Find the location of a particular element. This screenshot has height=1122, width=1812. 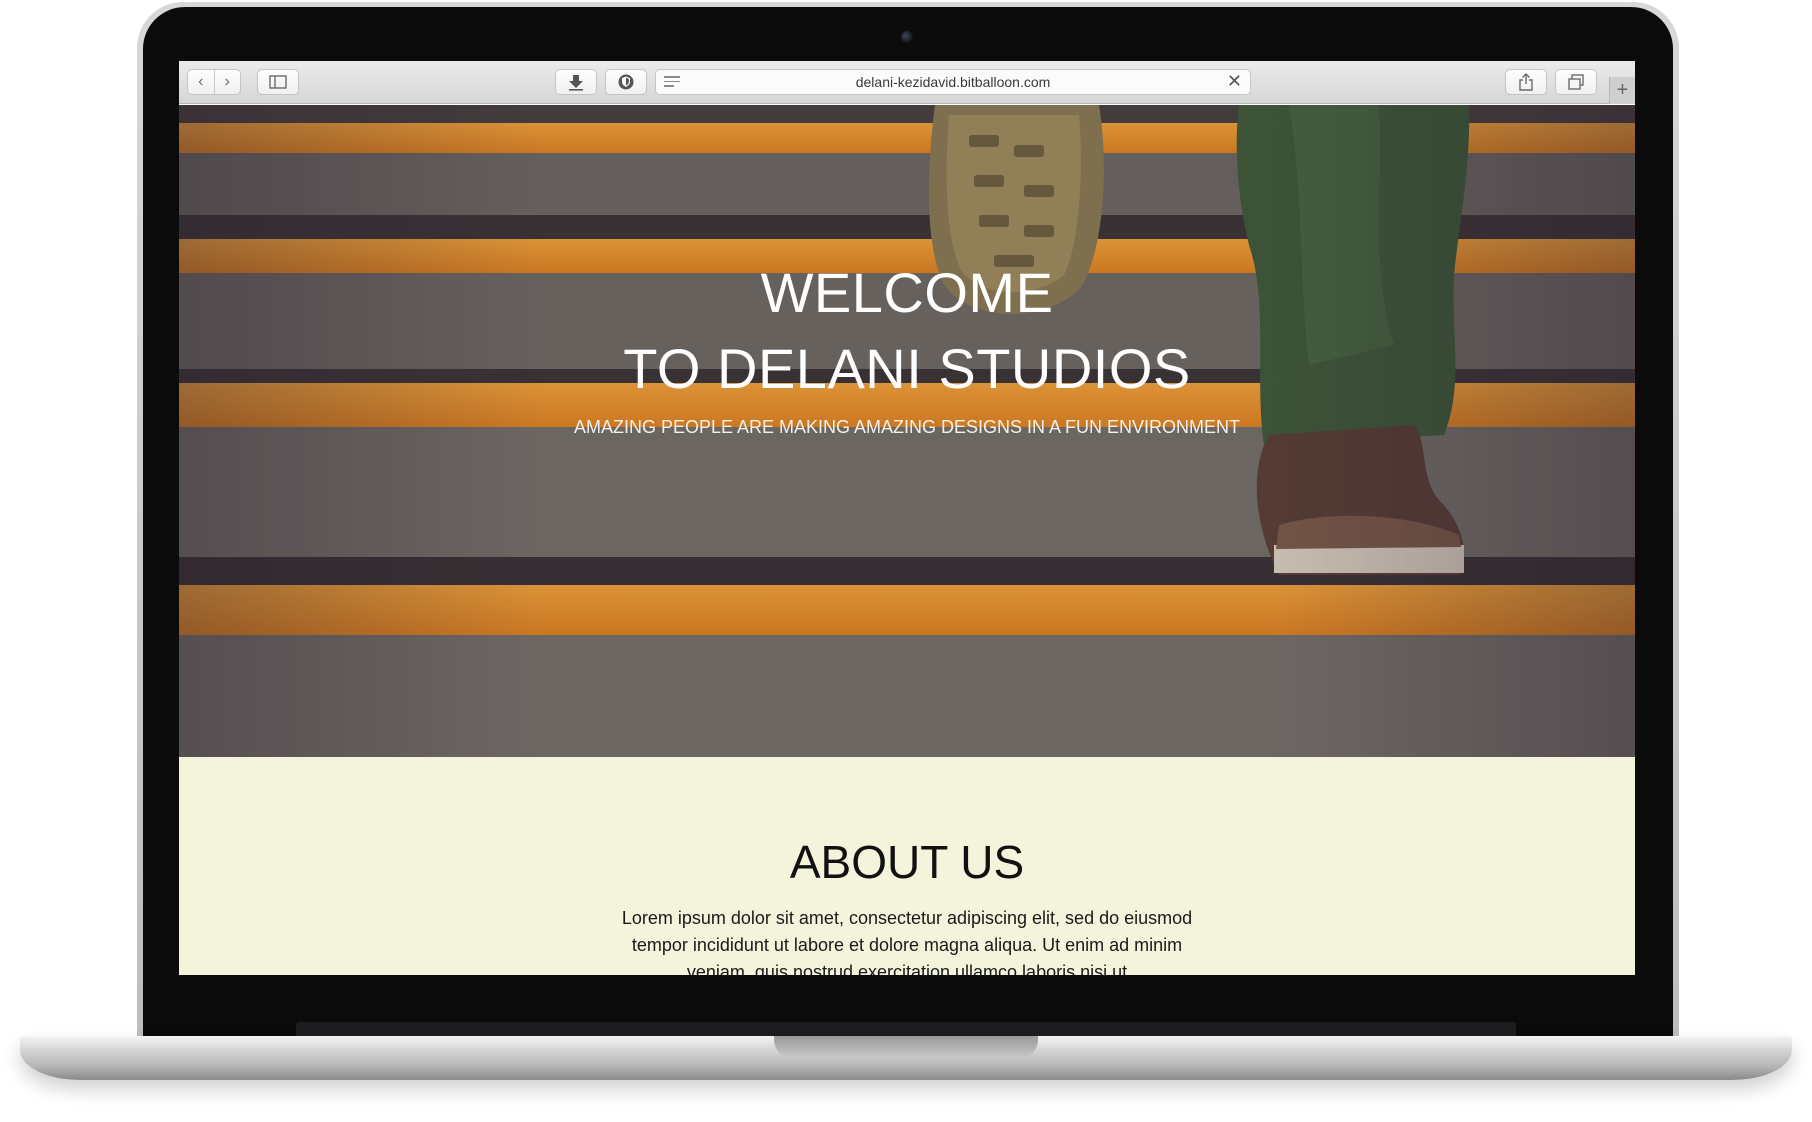

shield-button is located at coordinates (626, 82).